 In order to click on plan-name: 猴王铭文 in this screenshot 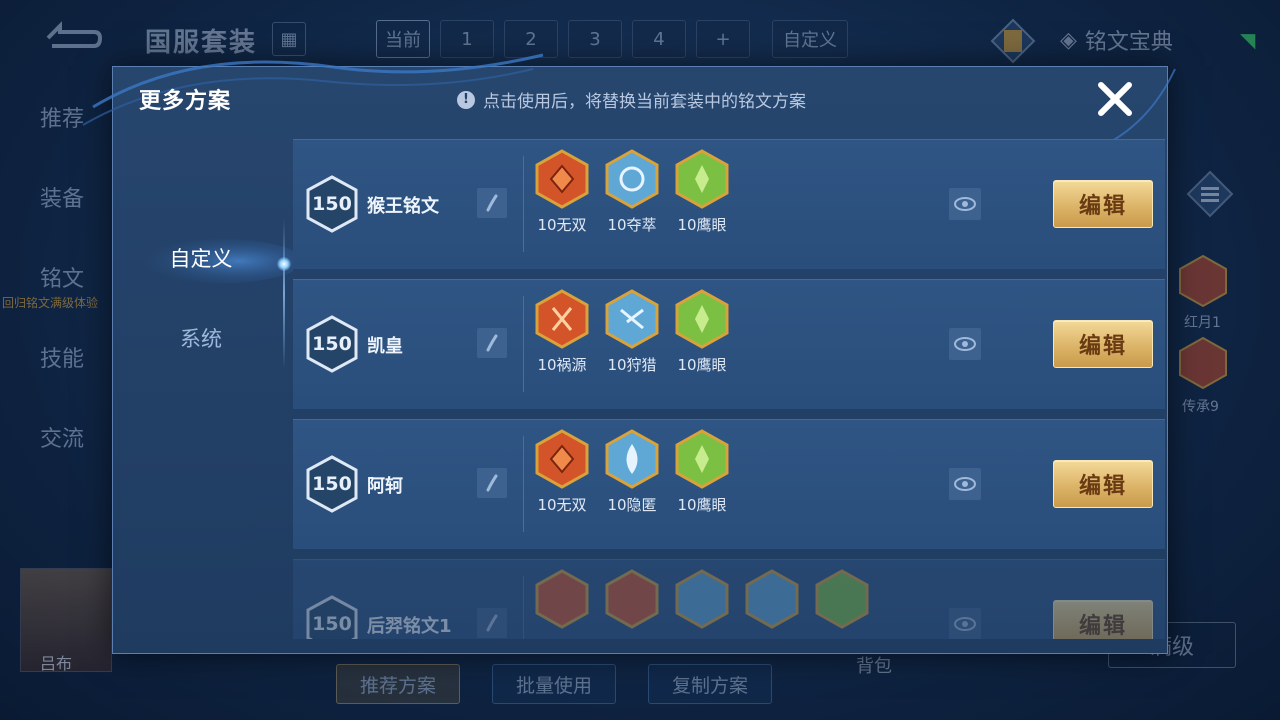, I will do `click(403, 206)`.